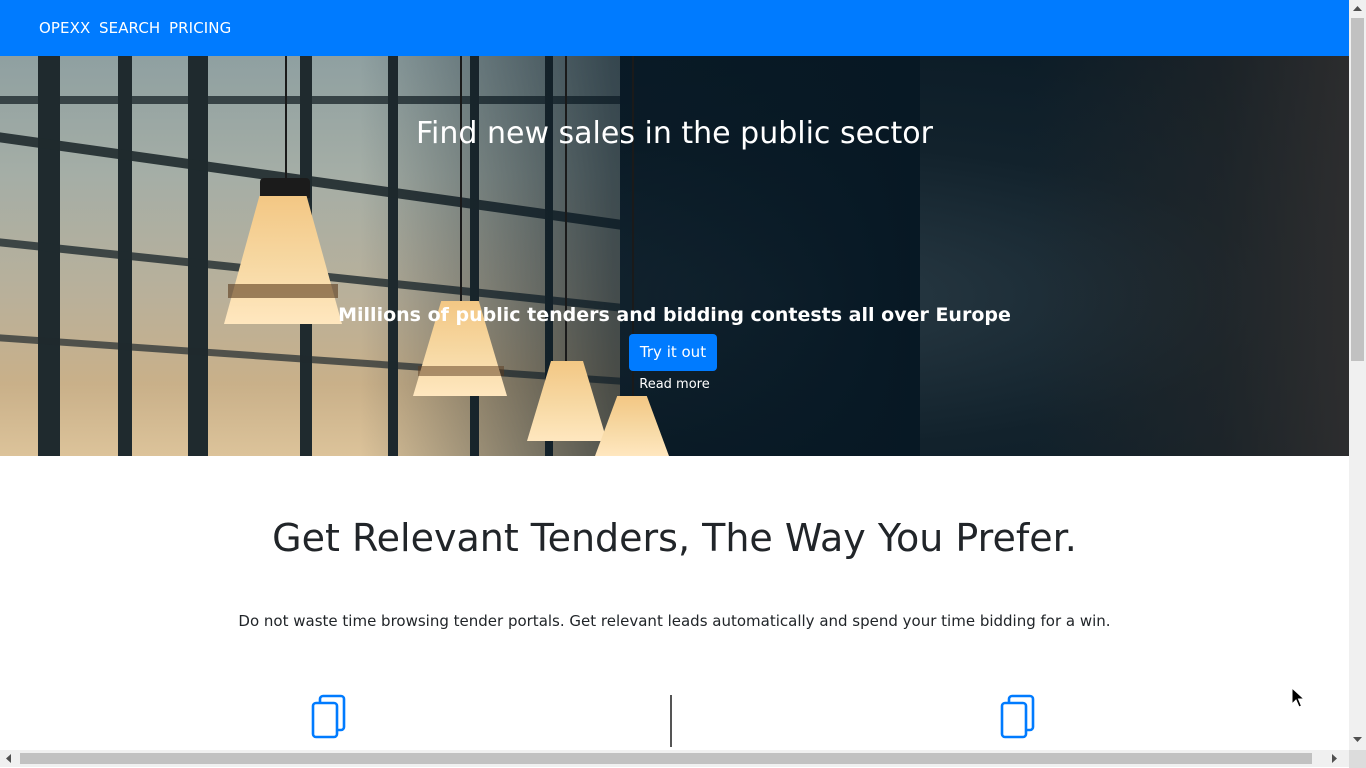 Image resolution: width=1366 pixels, height=768 pixels. Describe the element at coordinates (1357, 189) in the screenshot. I see `vertical-scroll-thumb` at that location.